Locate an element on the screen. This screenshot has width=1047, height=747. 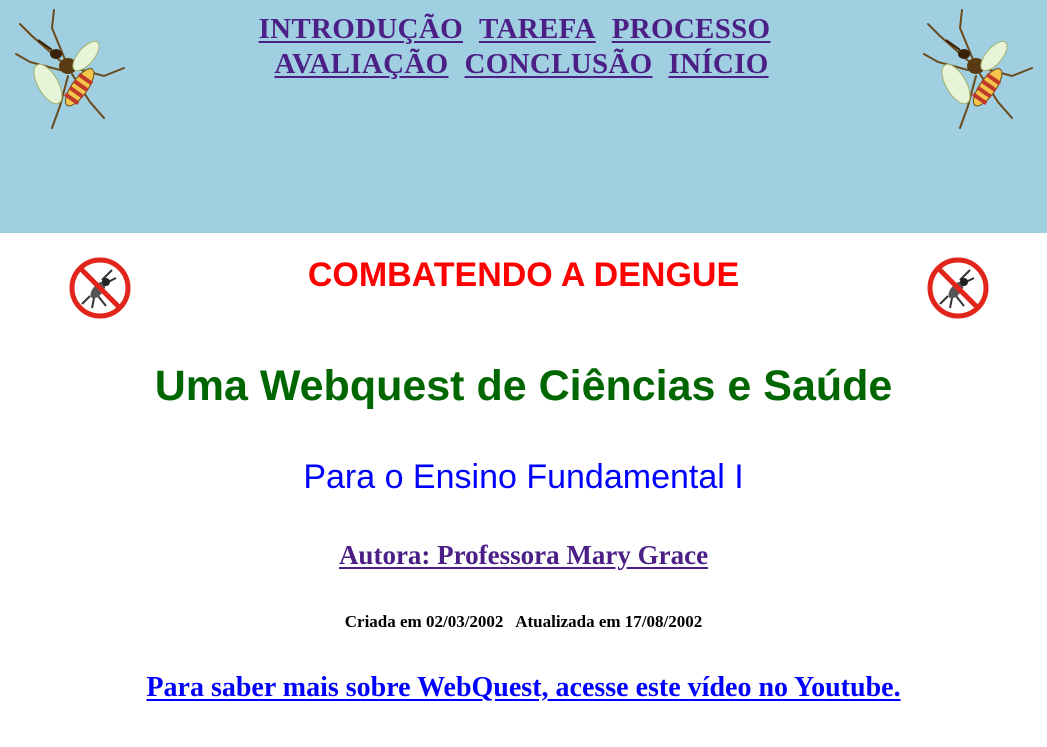
webquest-heading: Uma Webquest de Ciências e Saúde is located at coordinates (523, 386).